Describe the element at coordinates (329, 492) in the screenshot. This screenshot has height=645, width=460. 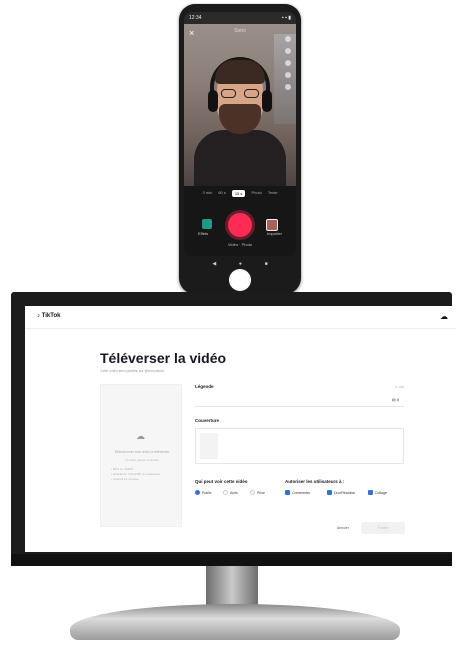
I see `checkbox-duet` at that location.